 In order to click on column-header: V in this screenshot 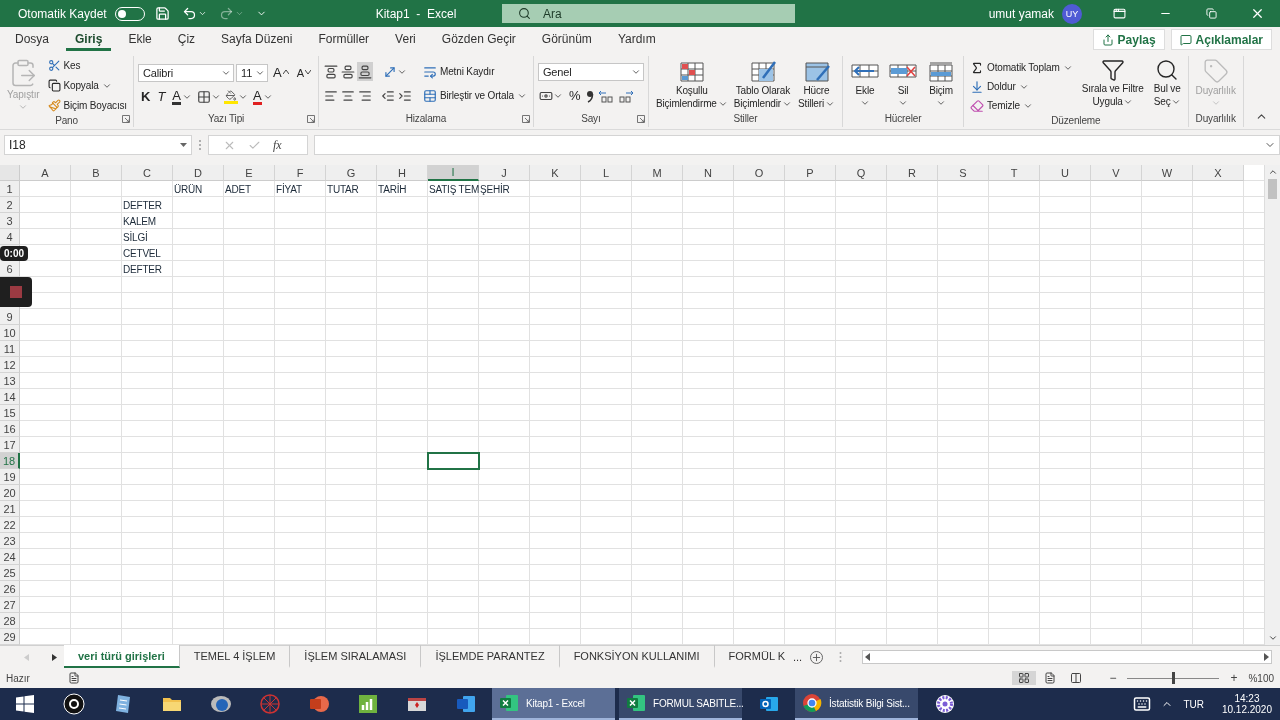, I will do `click(1116, 173)`.